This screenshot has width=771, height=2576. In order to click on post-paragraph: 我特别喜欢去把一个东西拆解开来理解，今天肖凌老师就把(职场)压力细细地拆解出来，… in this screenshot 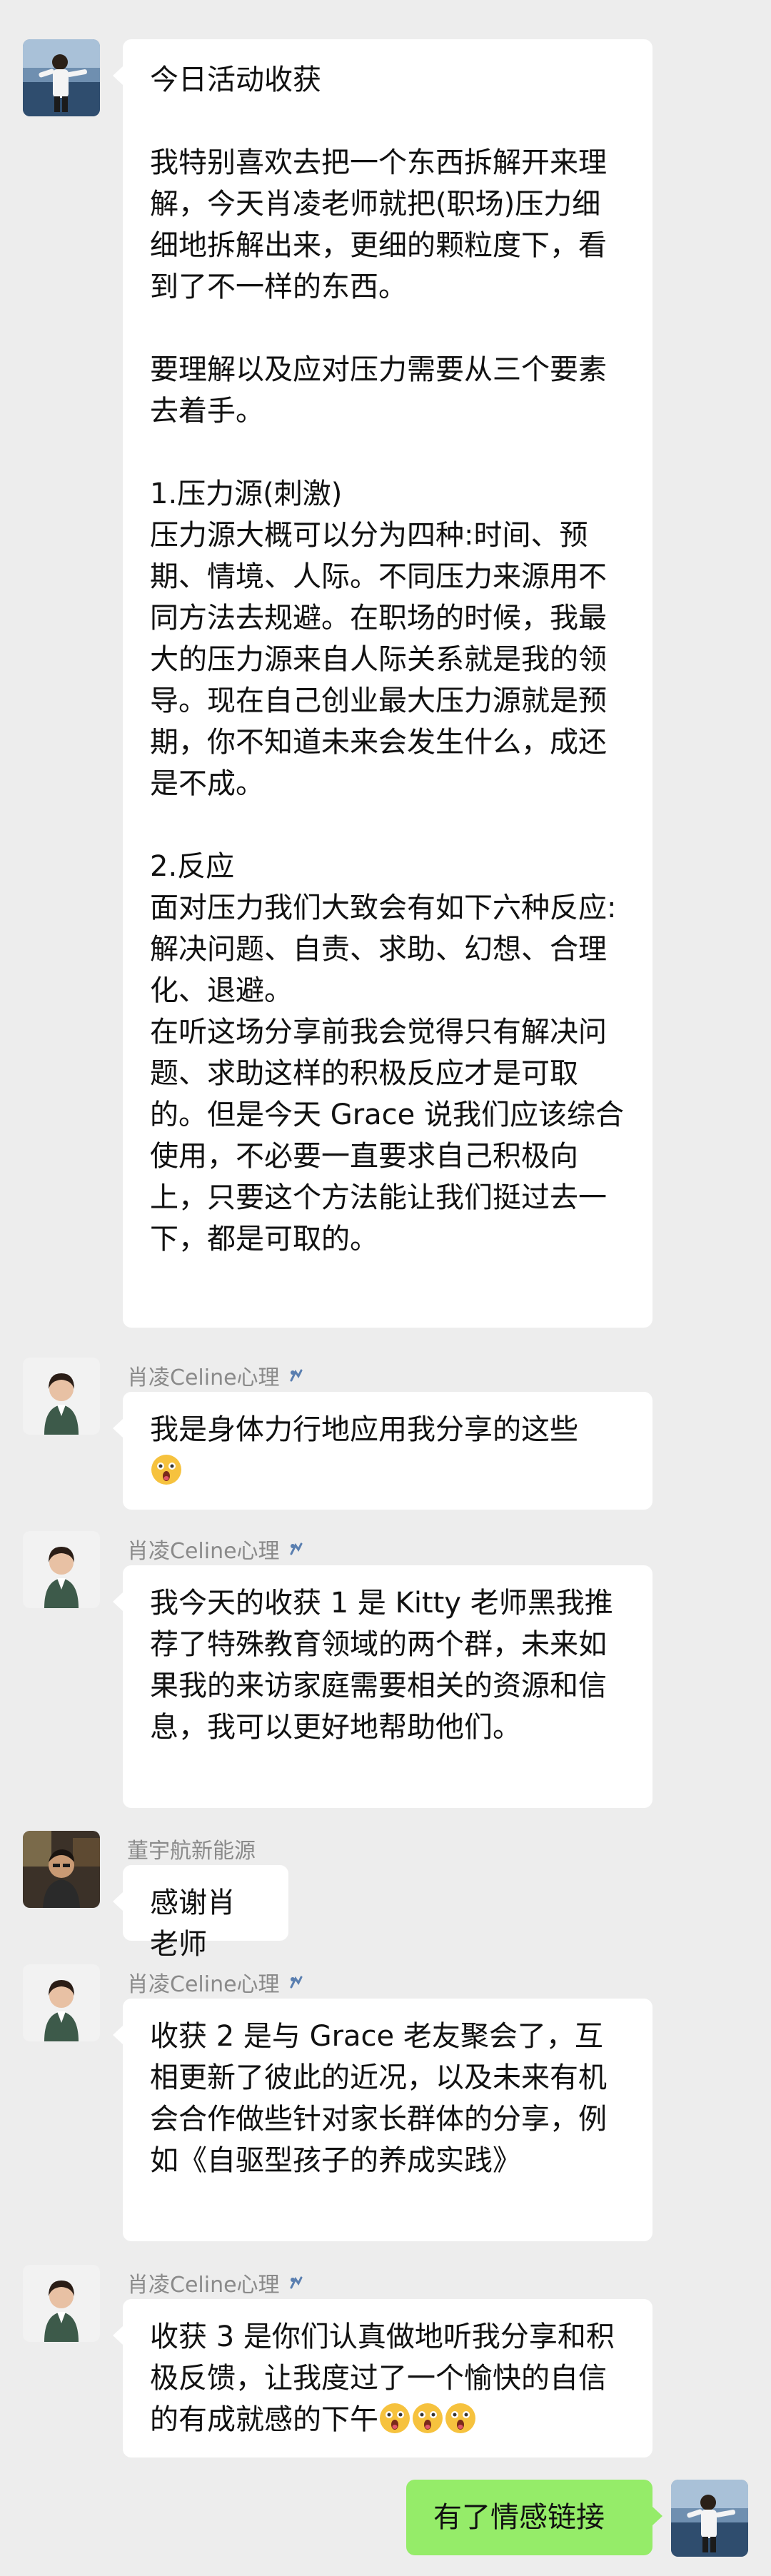, I will do `click(378, 224)`.